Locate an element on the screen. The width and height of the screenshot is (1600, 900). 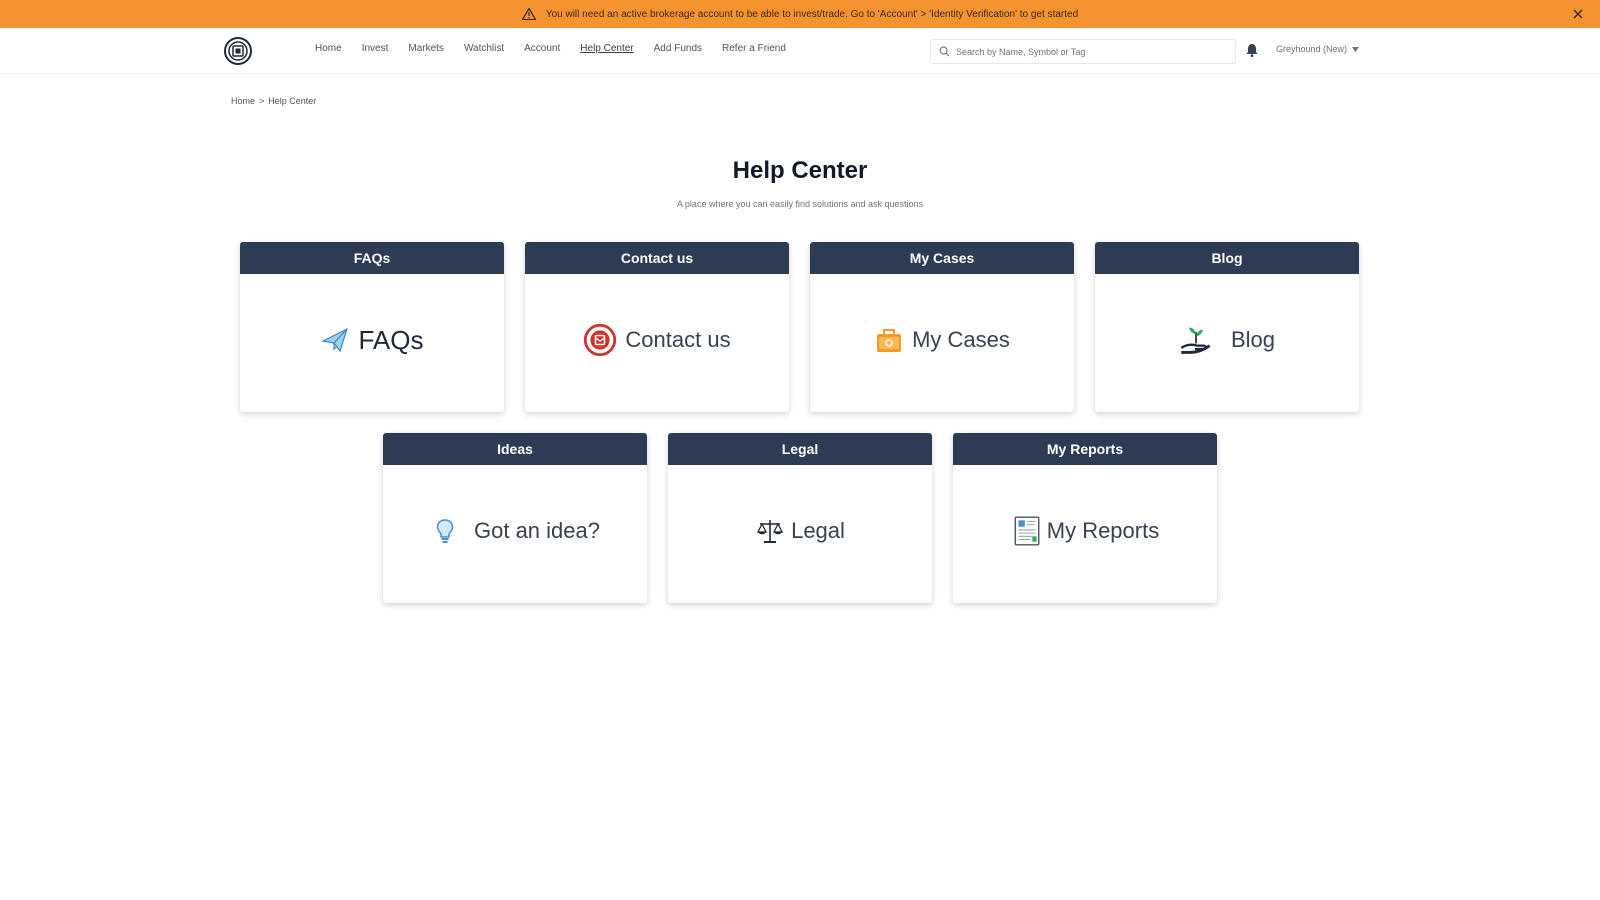
card-label: FAQs is located at coordinates (391, 339).